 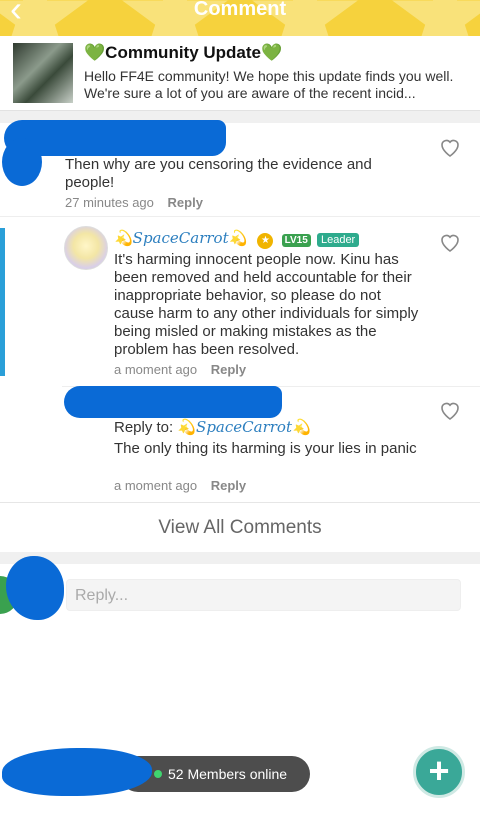 What do you see at coordinates (158, 774) in the screenshot?
I see `online-status-icon` at bounding box center [158, 774].